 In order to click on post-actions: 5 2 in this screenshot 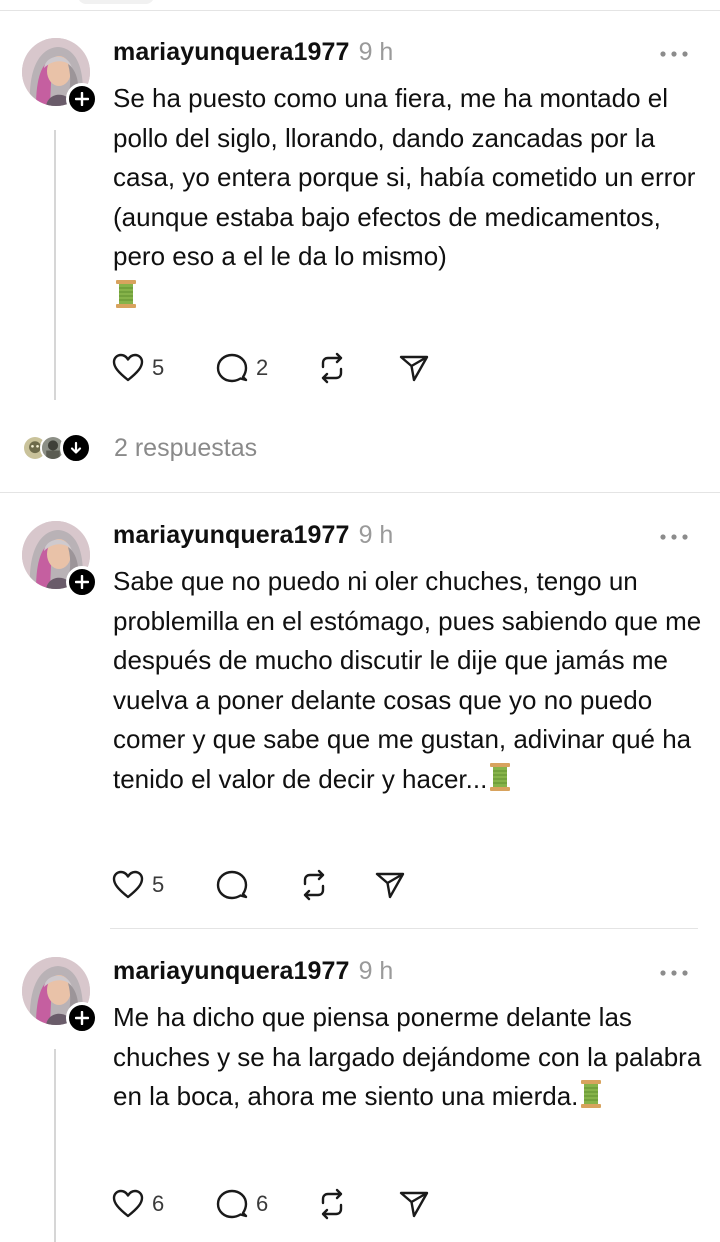, I will do `click(280, 368)`.